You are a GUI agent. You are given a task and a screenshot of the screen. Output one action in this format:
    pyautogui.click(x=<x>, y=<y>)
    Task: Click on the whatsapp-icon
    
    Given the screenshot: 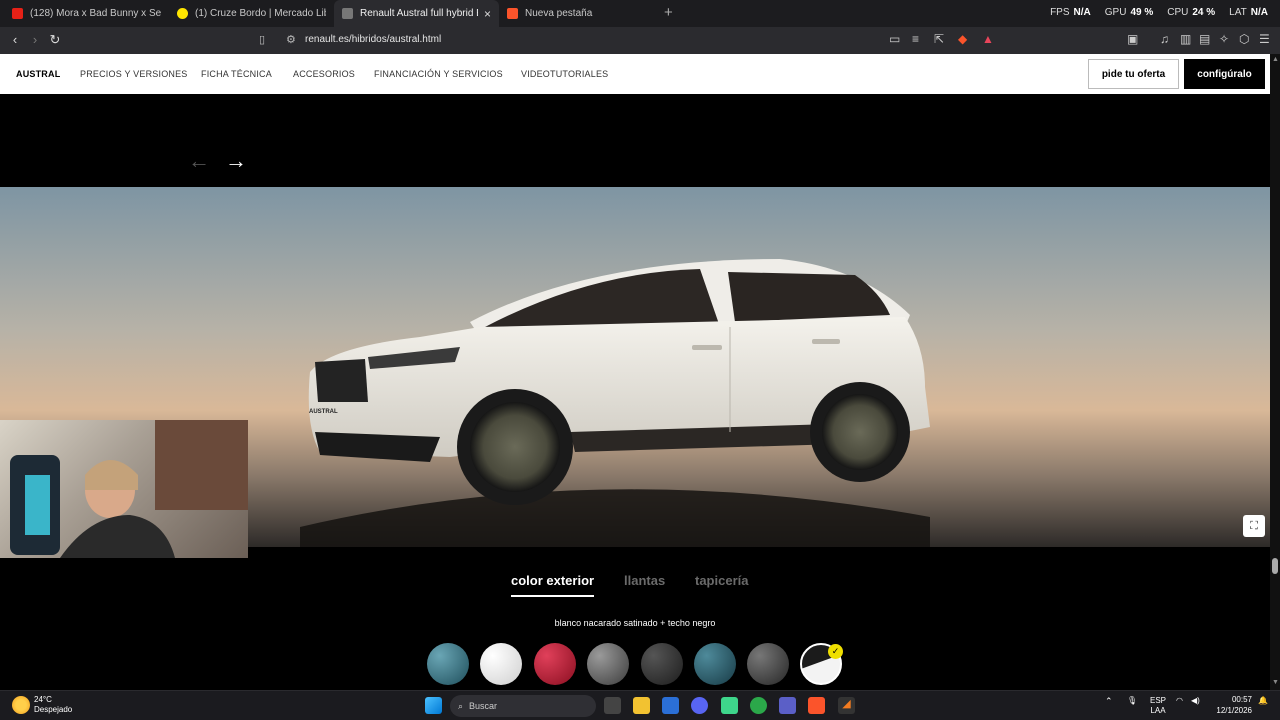 What is the action you would take?
    pyautogui.click(x=758, y=705)
    